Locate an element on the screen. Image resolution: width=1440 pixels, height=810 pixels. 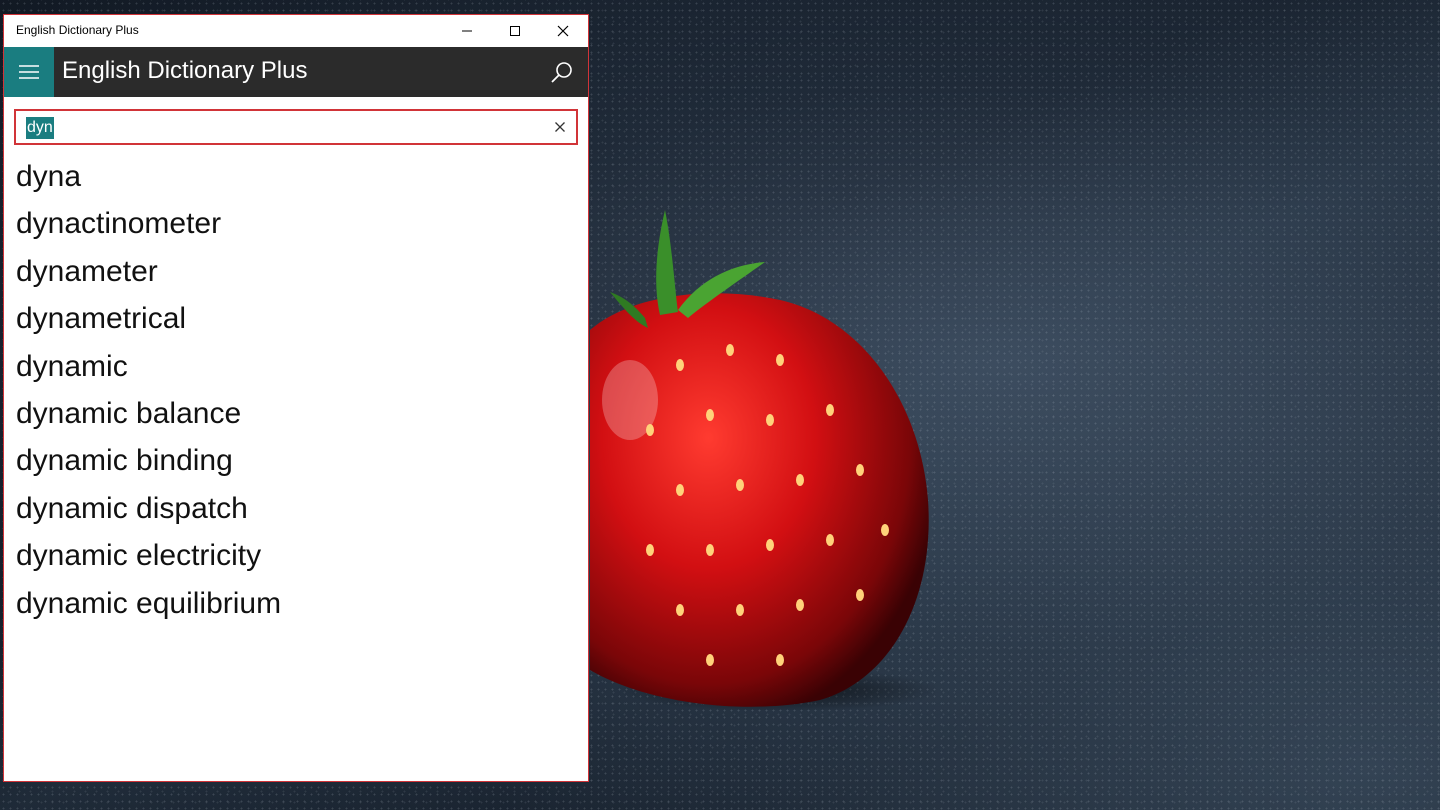
close-icon is located at coordinates (563, 31).